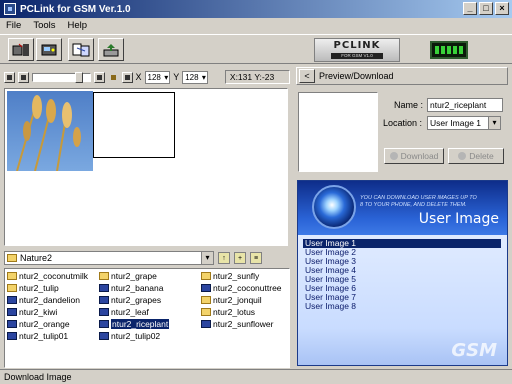 The image size is (512, 384). What do you see at coordinates (257, 77) in the screenshot?
I see `coordinate-readout: X:131 Y:-23` at bounding box center [257, 77].